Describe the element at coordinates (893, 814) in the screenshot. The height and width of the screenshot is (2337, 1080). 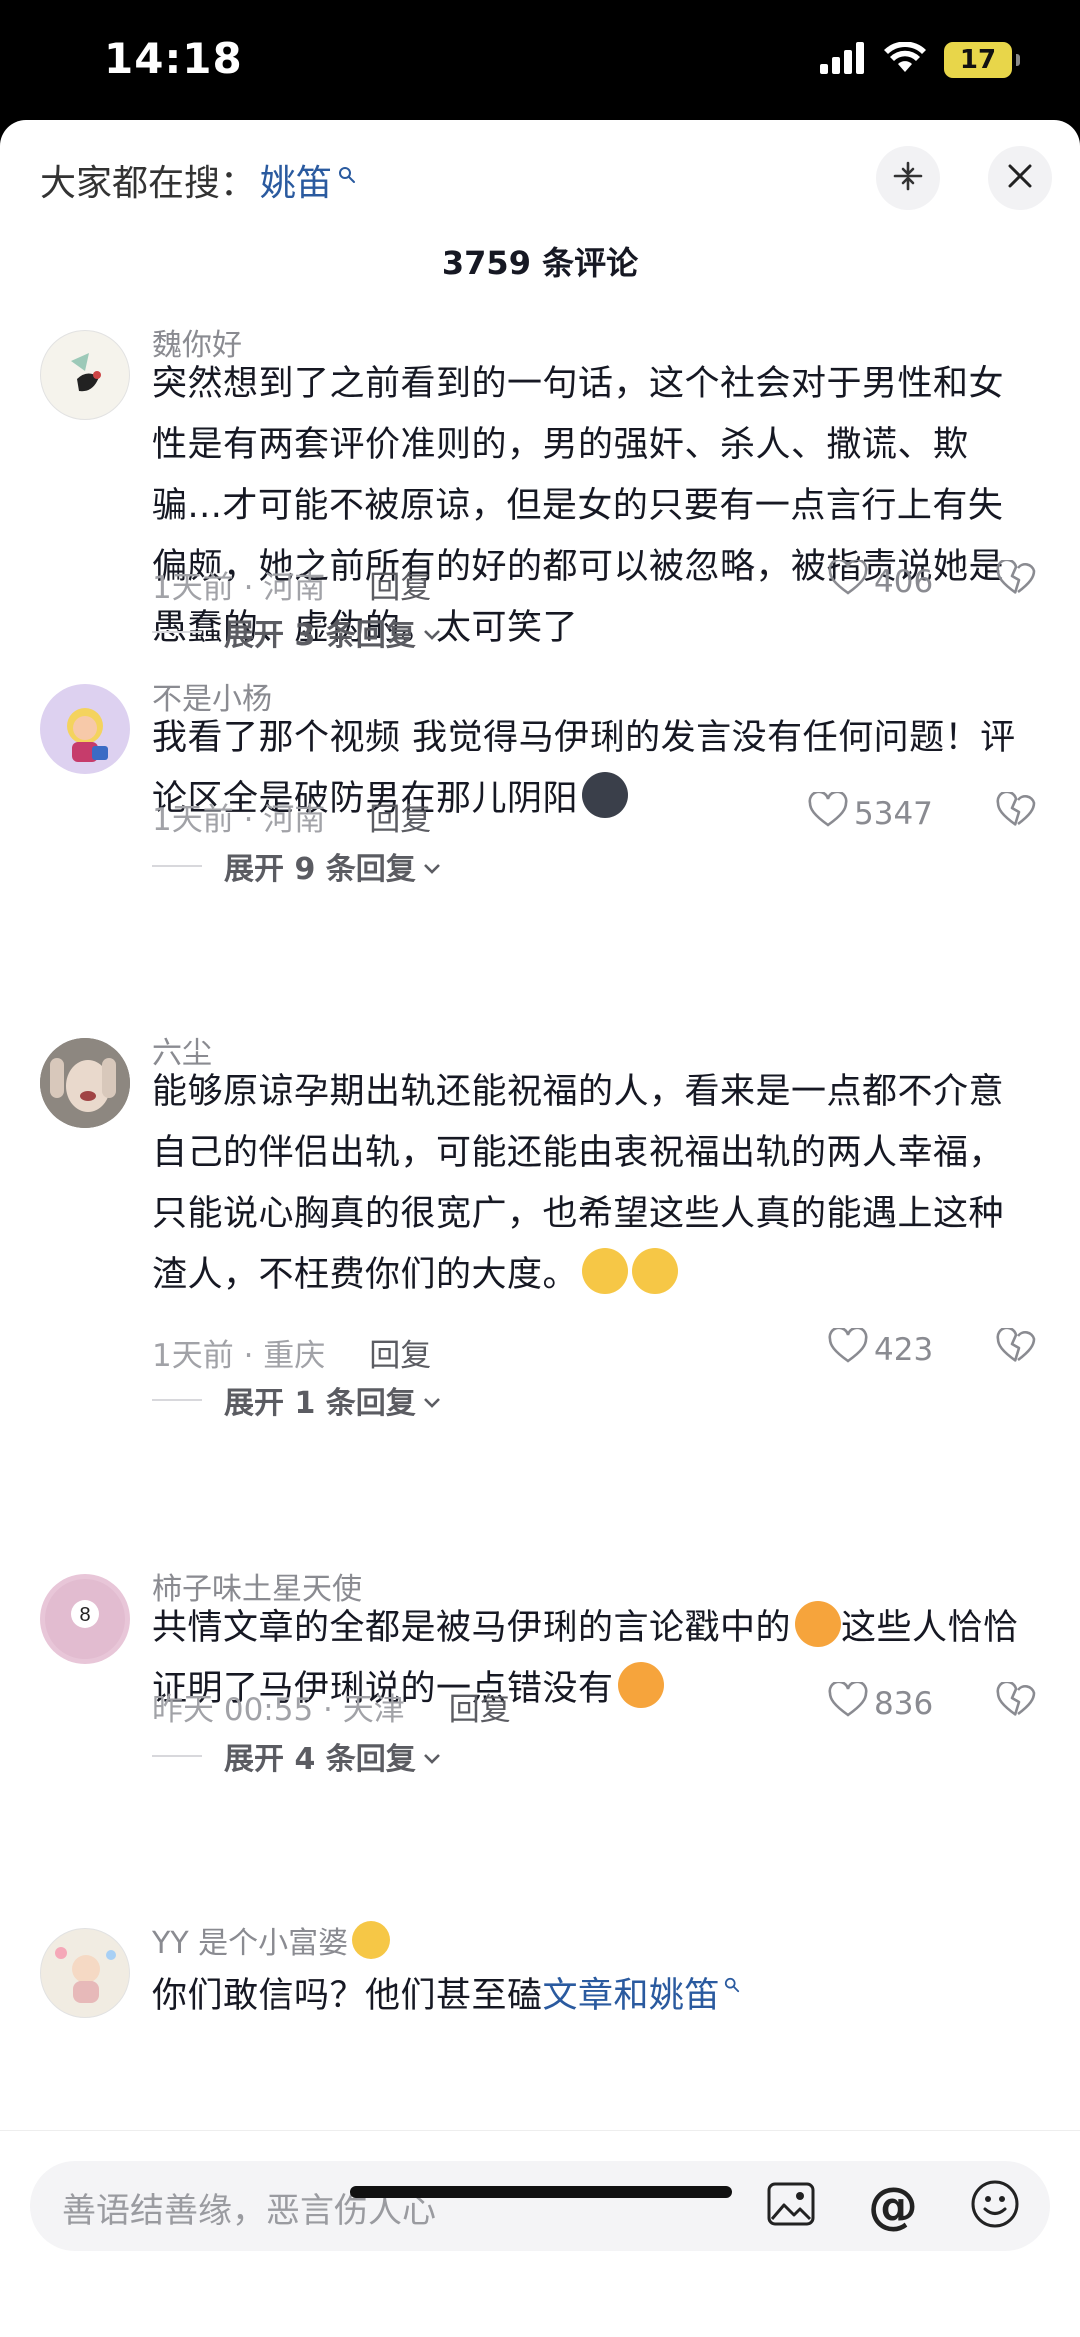
I see `like-count: 5347` at that location.